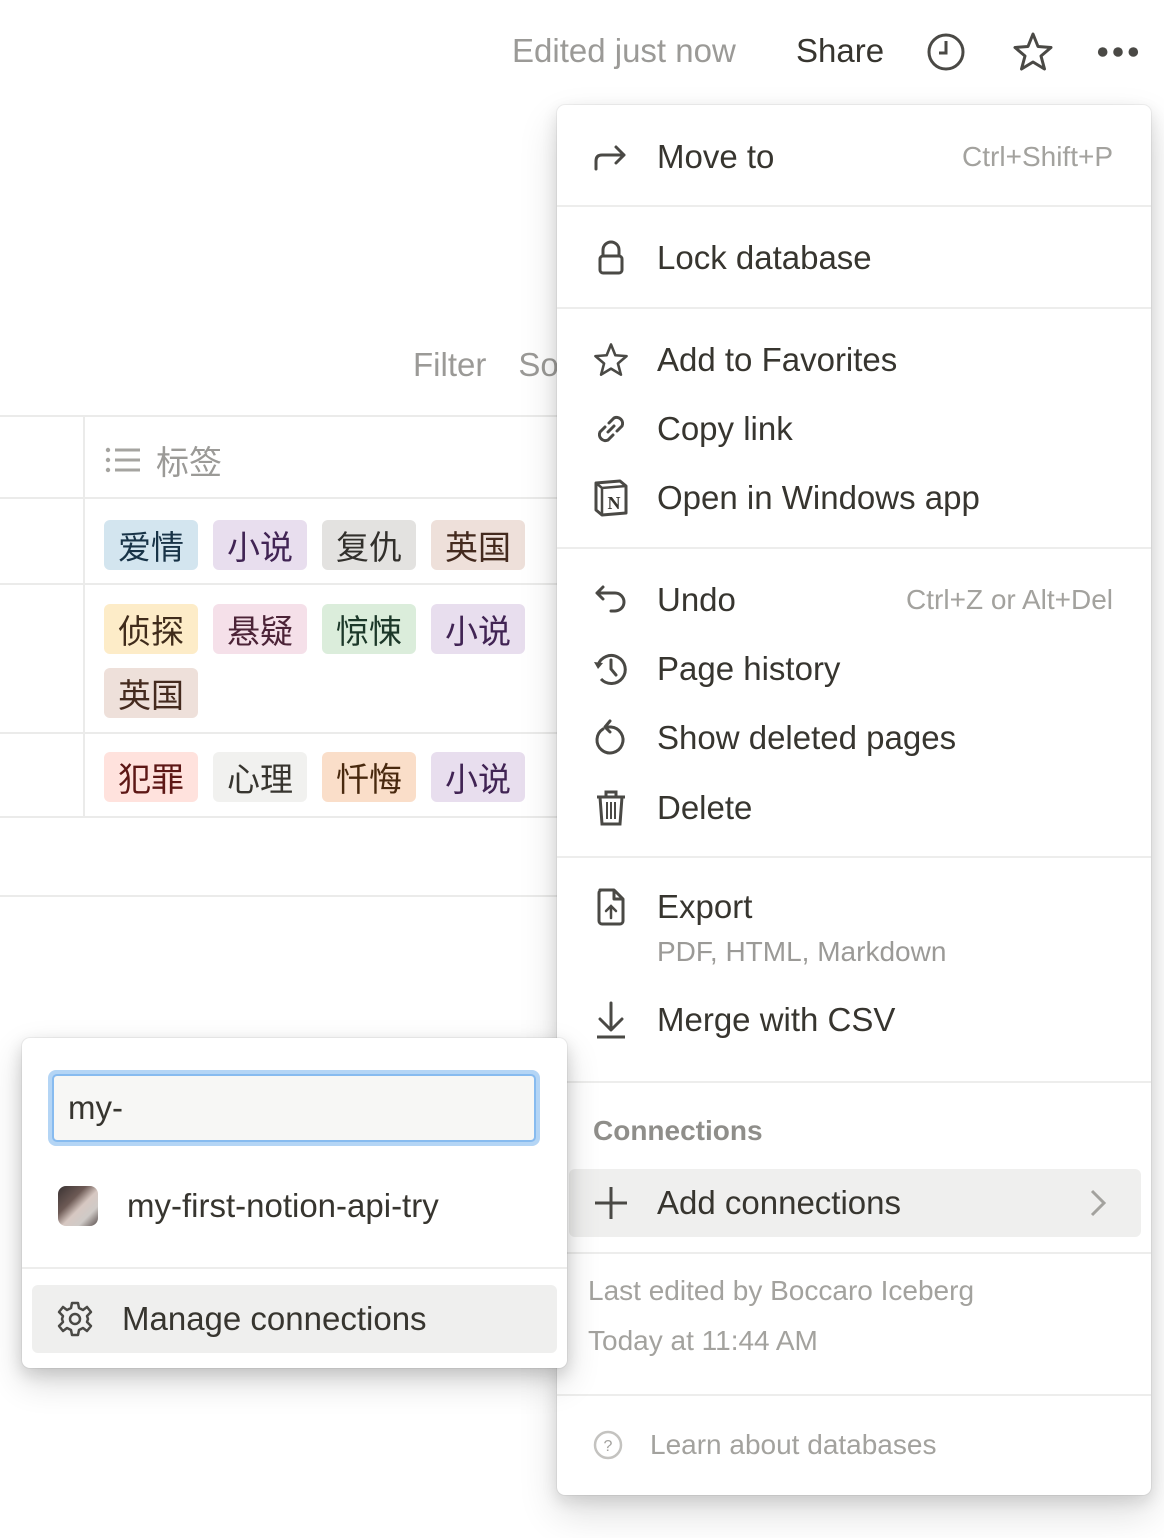 This screenshot has width=1164, height=1538. I want to click on undo-icon, so click(611, 600).